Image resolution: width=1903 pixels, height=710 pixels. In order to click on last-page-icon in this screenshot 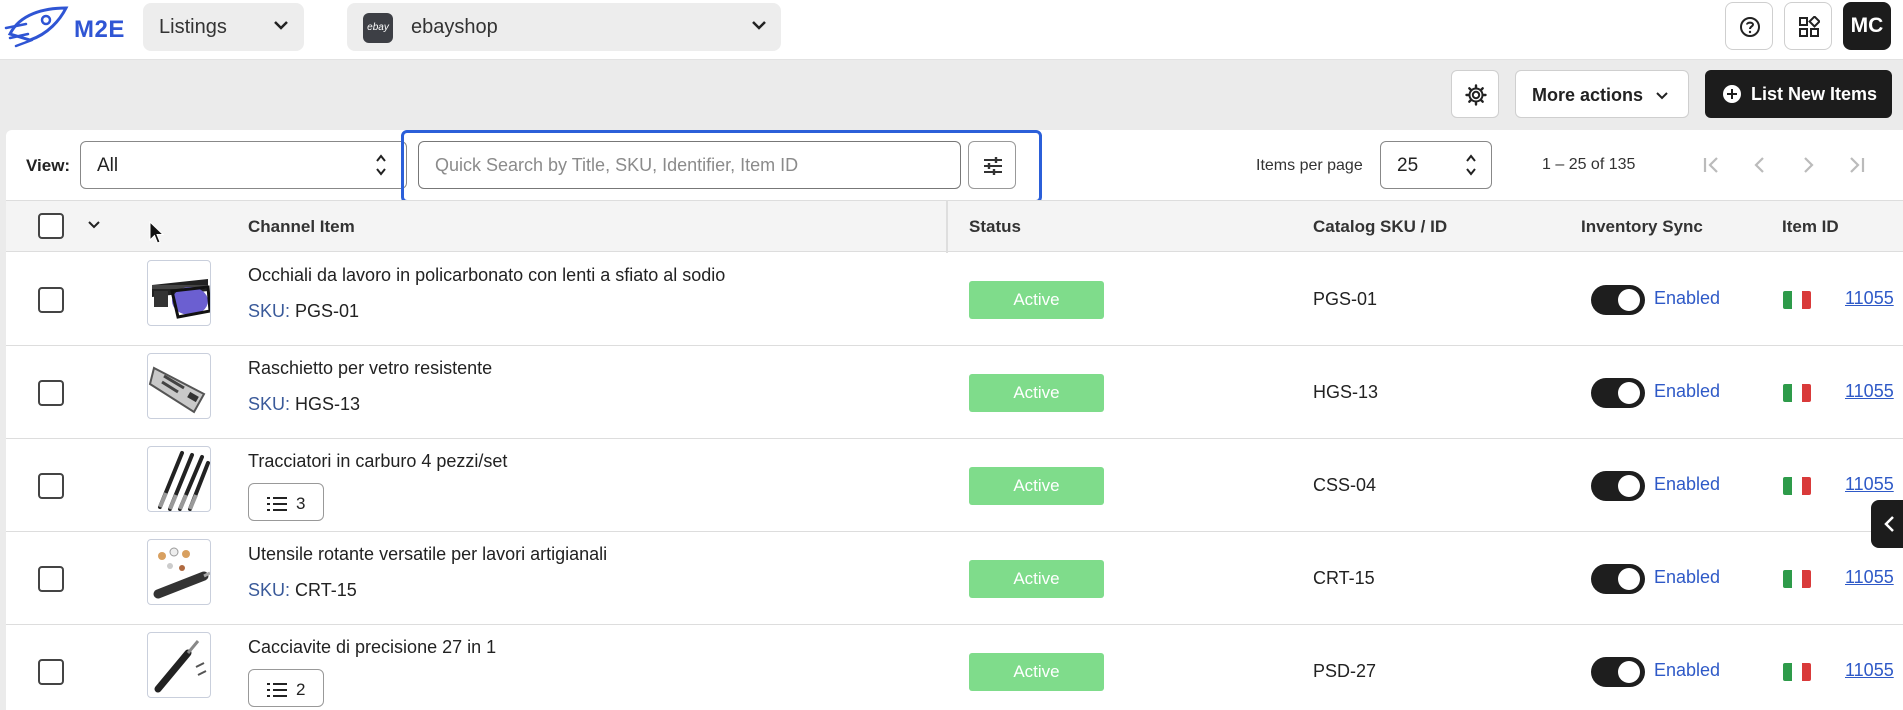, I will do `click(1857, 165)`.